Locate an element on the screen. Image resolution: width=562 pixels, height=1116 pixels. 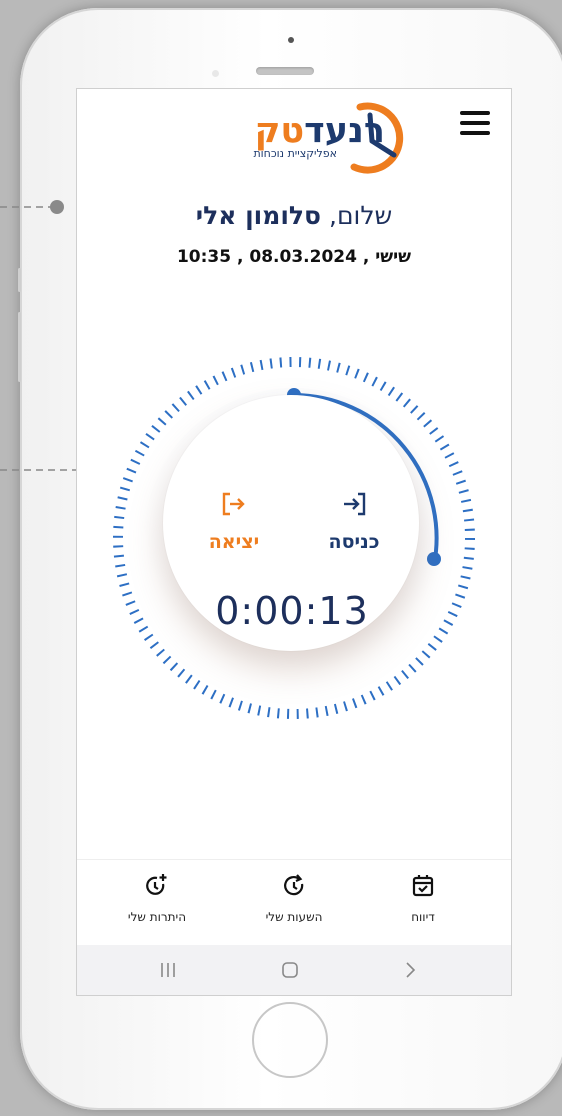
home-icon is located at coordinates (290, 970).